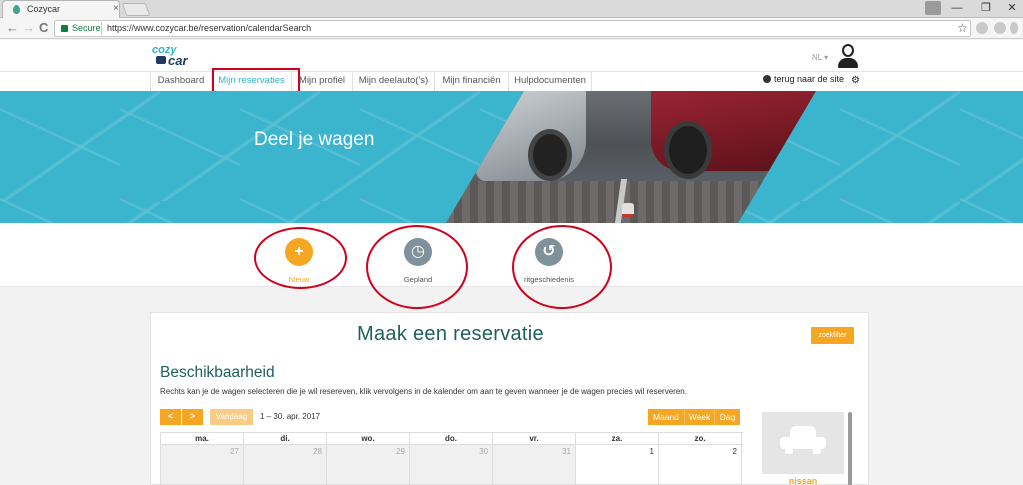 Image resolution: width=1023 pixels, height=485 pixels. Describe the element at coordinates (727, 417) in the screenshot. I see `view-day-button: Dag` at that location.